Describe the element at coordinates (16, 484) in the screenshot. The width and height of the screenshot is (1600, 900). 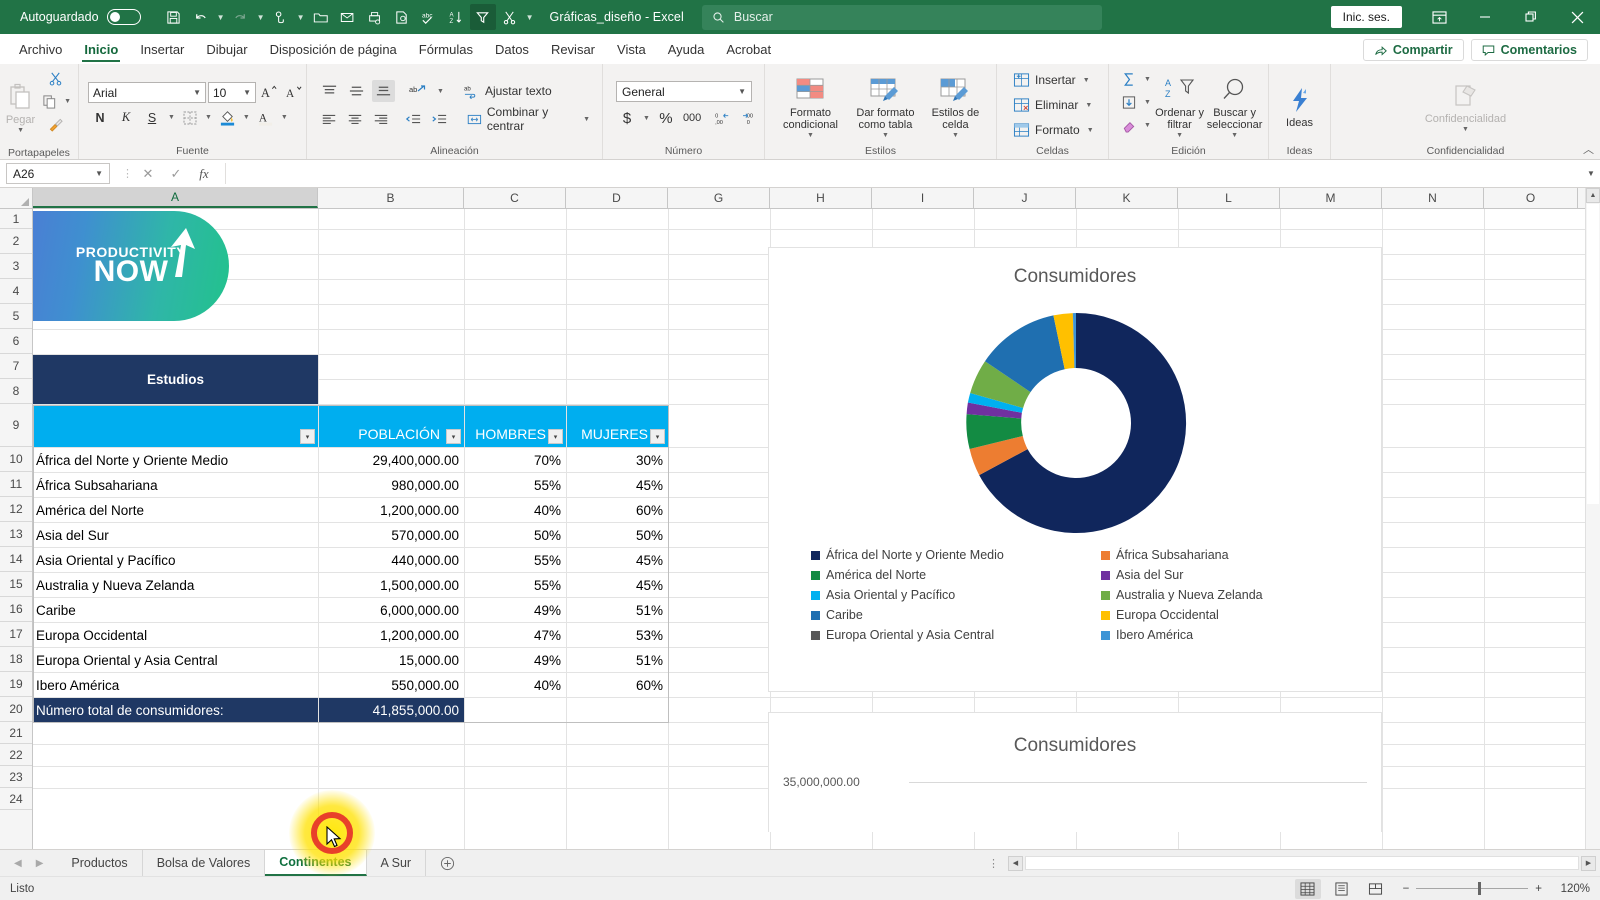
I see `row-header-11: 11` at that location.